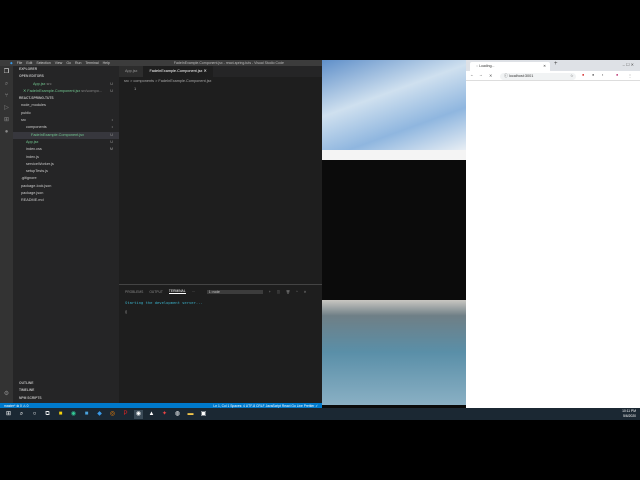 The image size is (640, 480). I want to click on close-icon: ✕, so click(205, 71).